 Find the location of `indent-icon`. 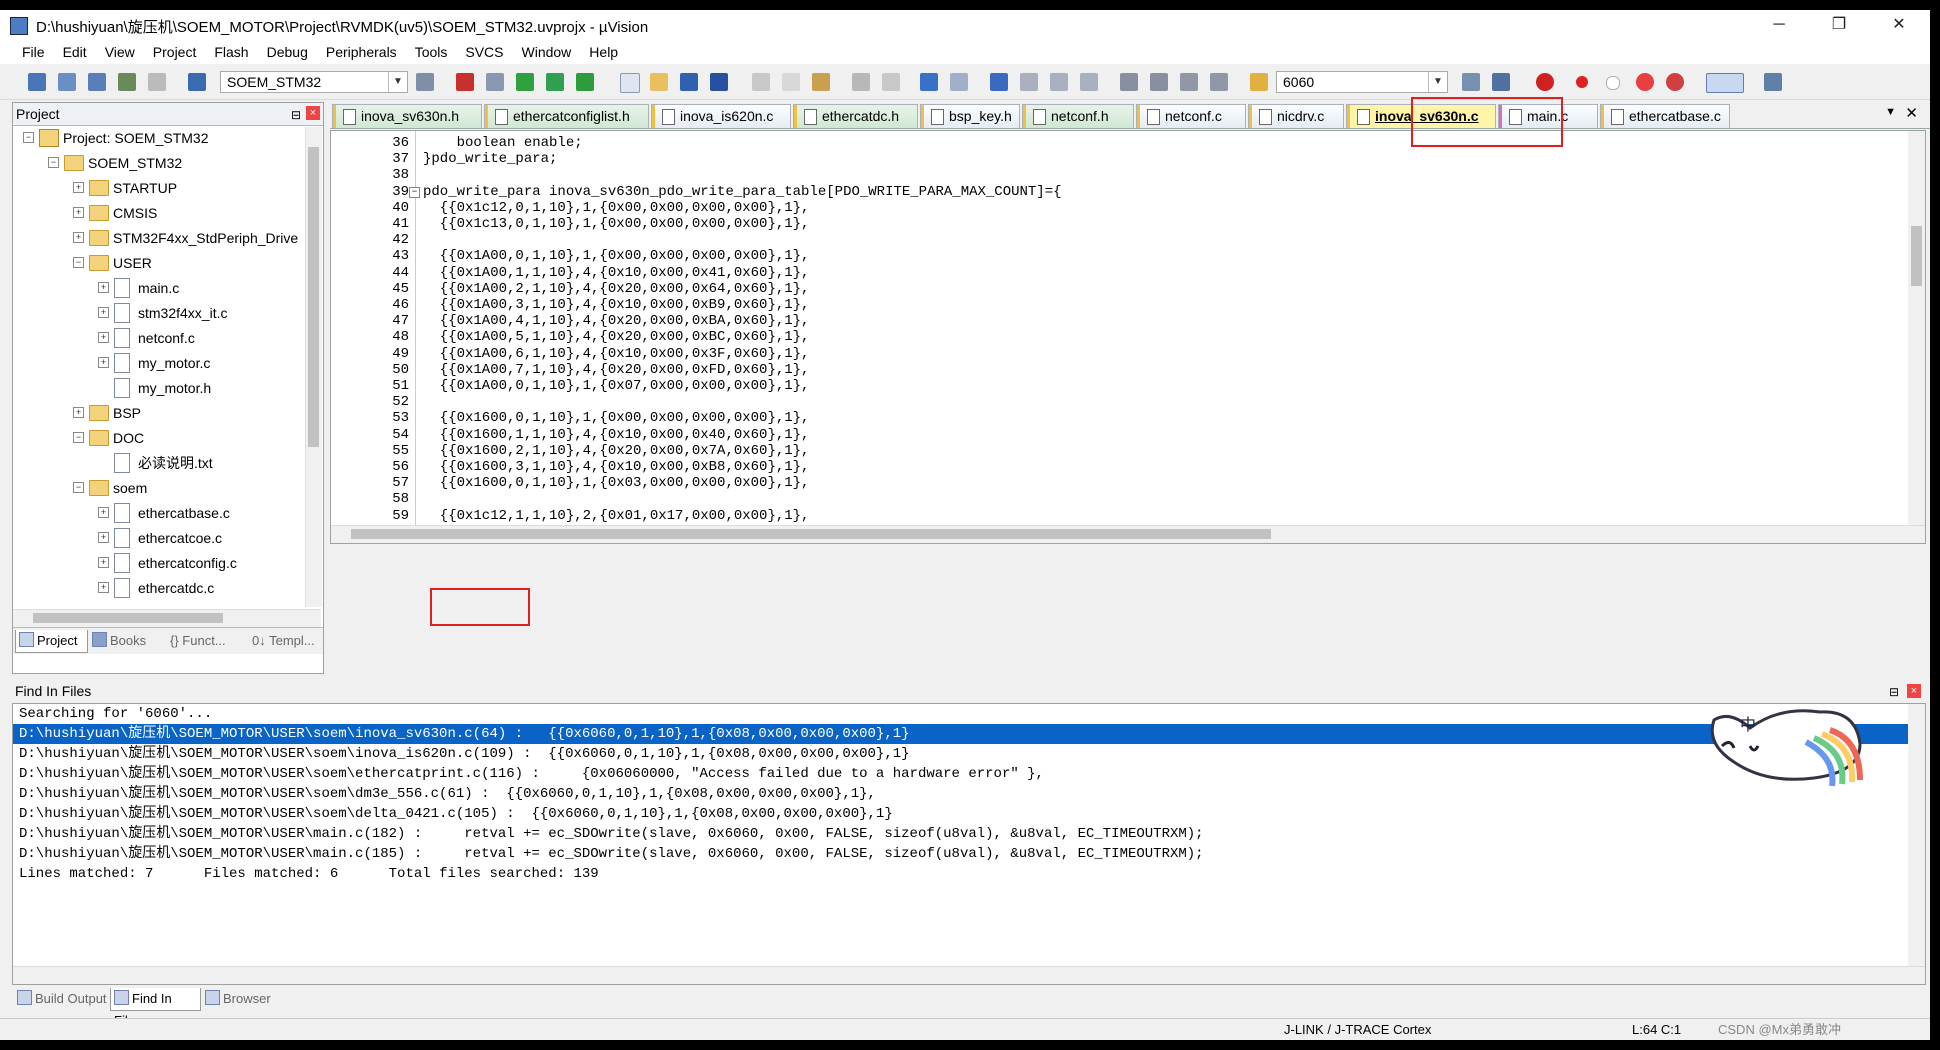

indent-icon is located at coordinates (1129, 82).